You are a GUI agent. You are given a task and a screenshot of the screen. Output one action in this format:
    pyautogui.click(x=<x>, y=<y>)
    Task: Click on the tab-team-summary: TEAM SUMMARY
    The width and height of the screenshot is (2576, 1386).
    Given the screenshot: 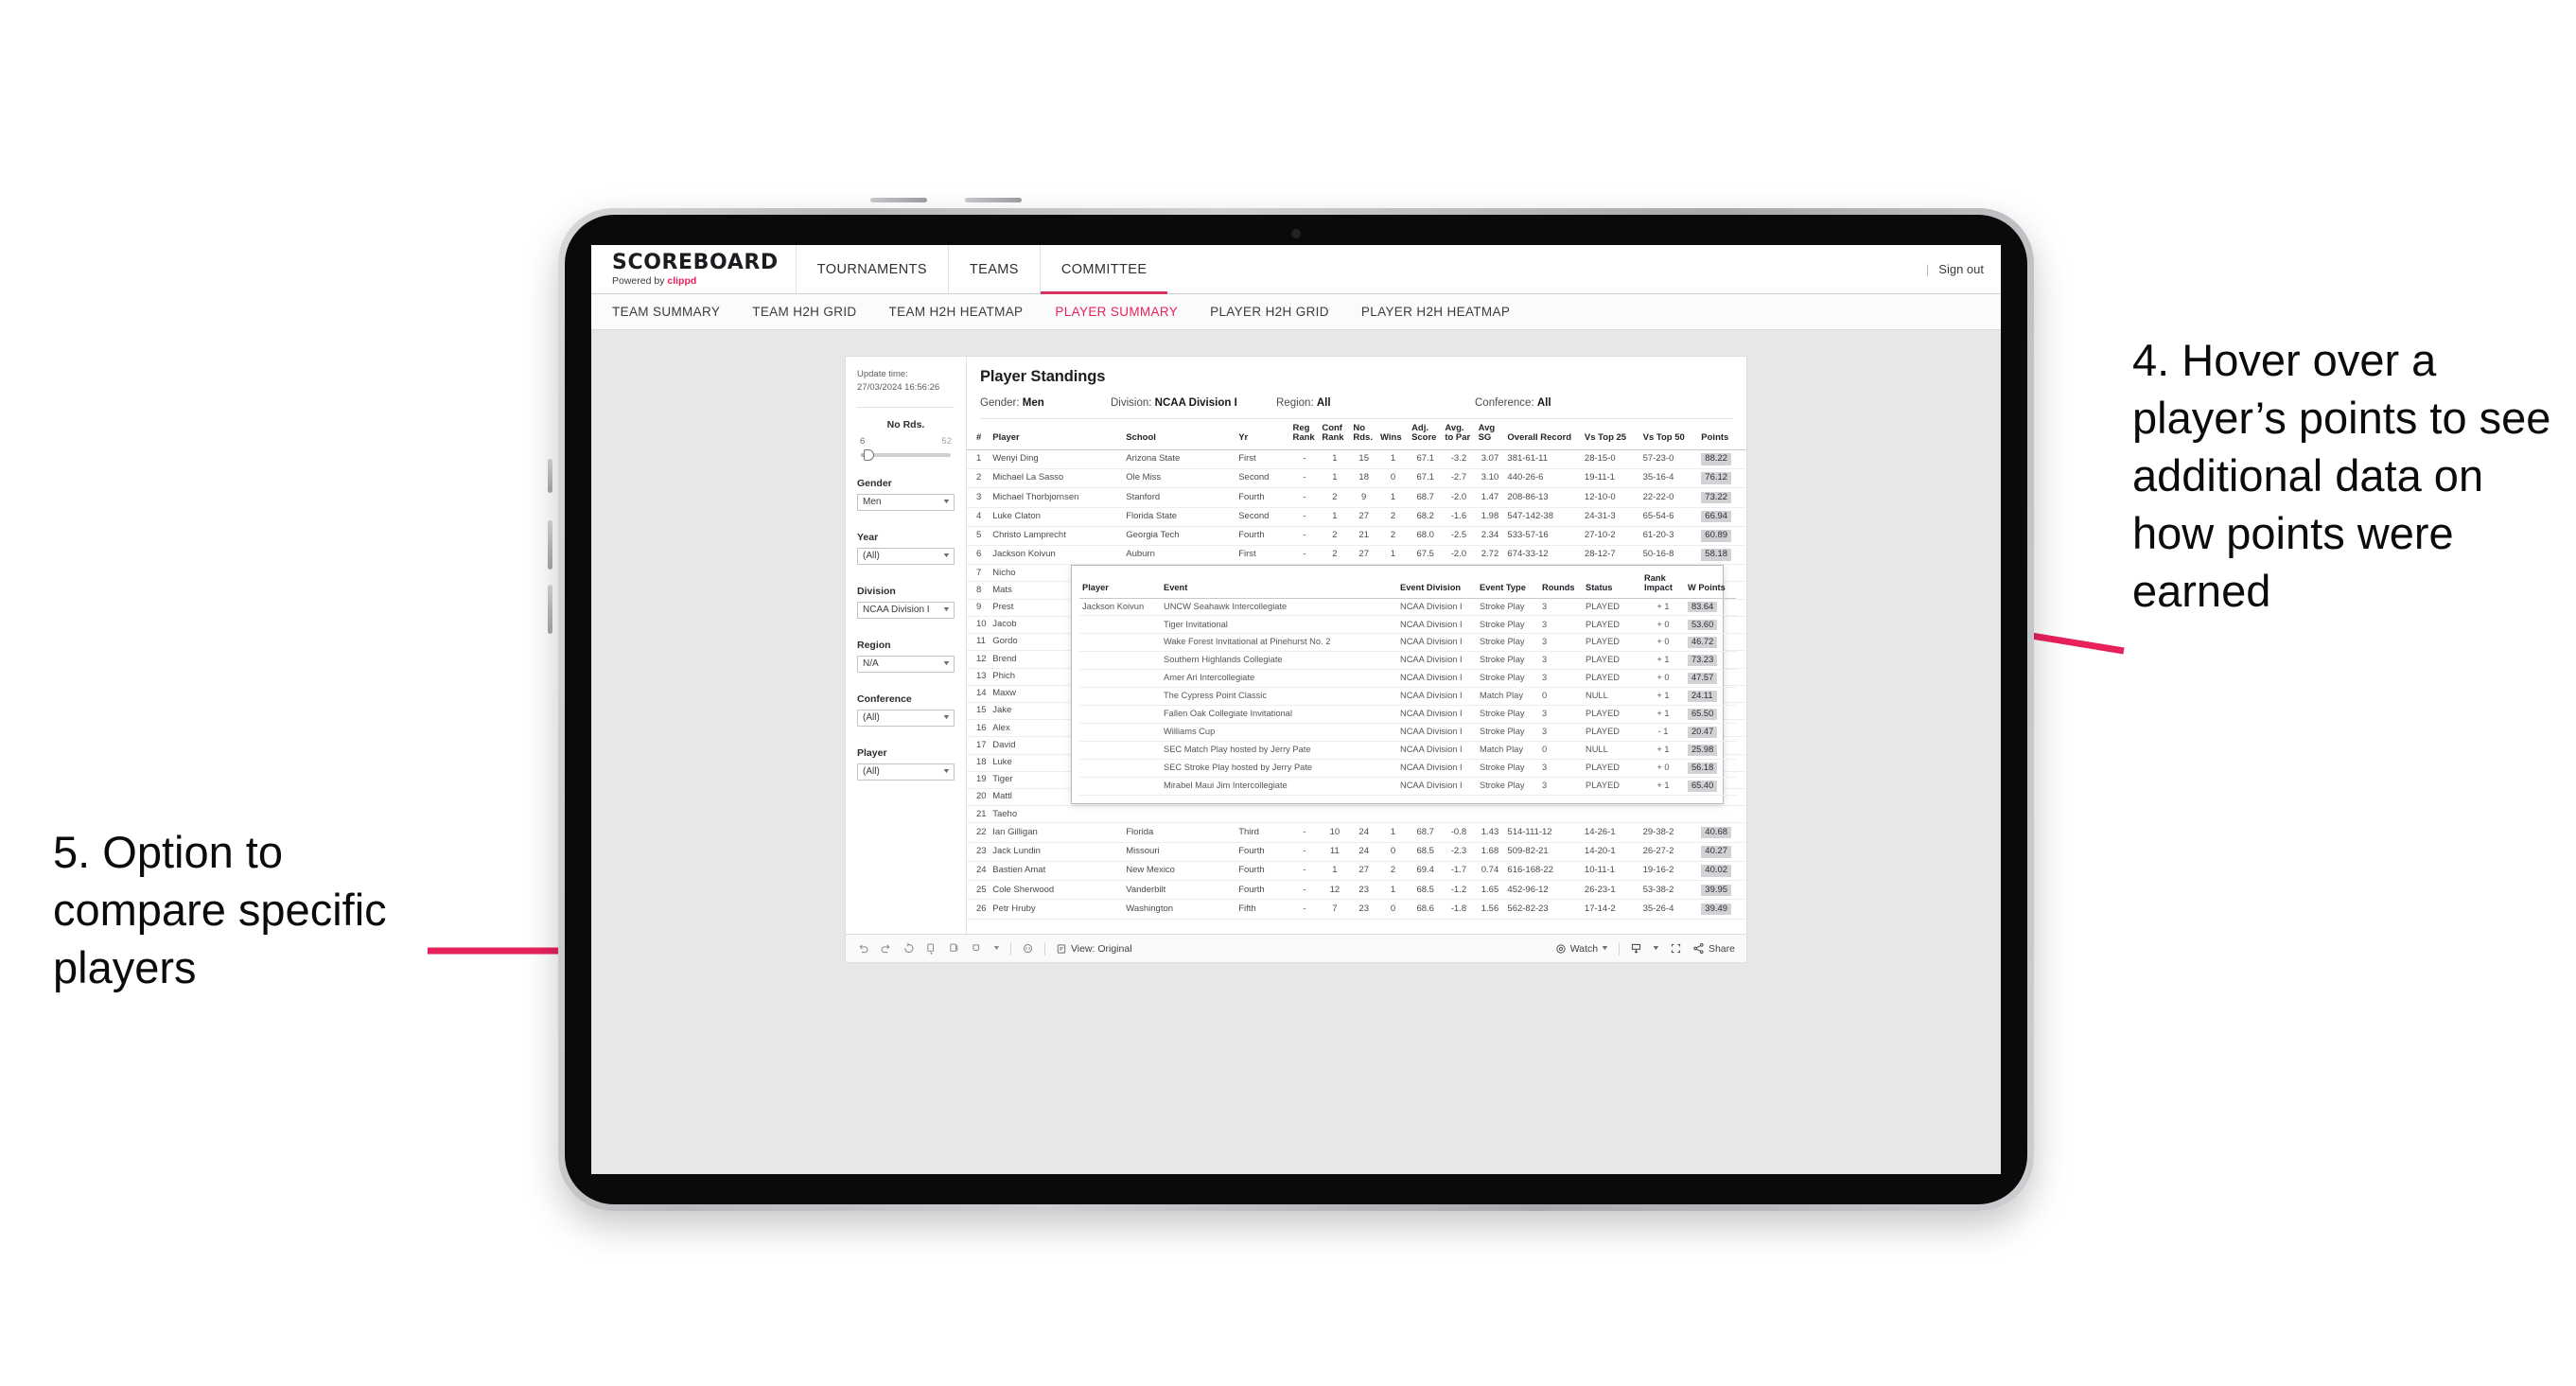 What is the action you would take?
    pyautogui.click(x=666, y=312)
    